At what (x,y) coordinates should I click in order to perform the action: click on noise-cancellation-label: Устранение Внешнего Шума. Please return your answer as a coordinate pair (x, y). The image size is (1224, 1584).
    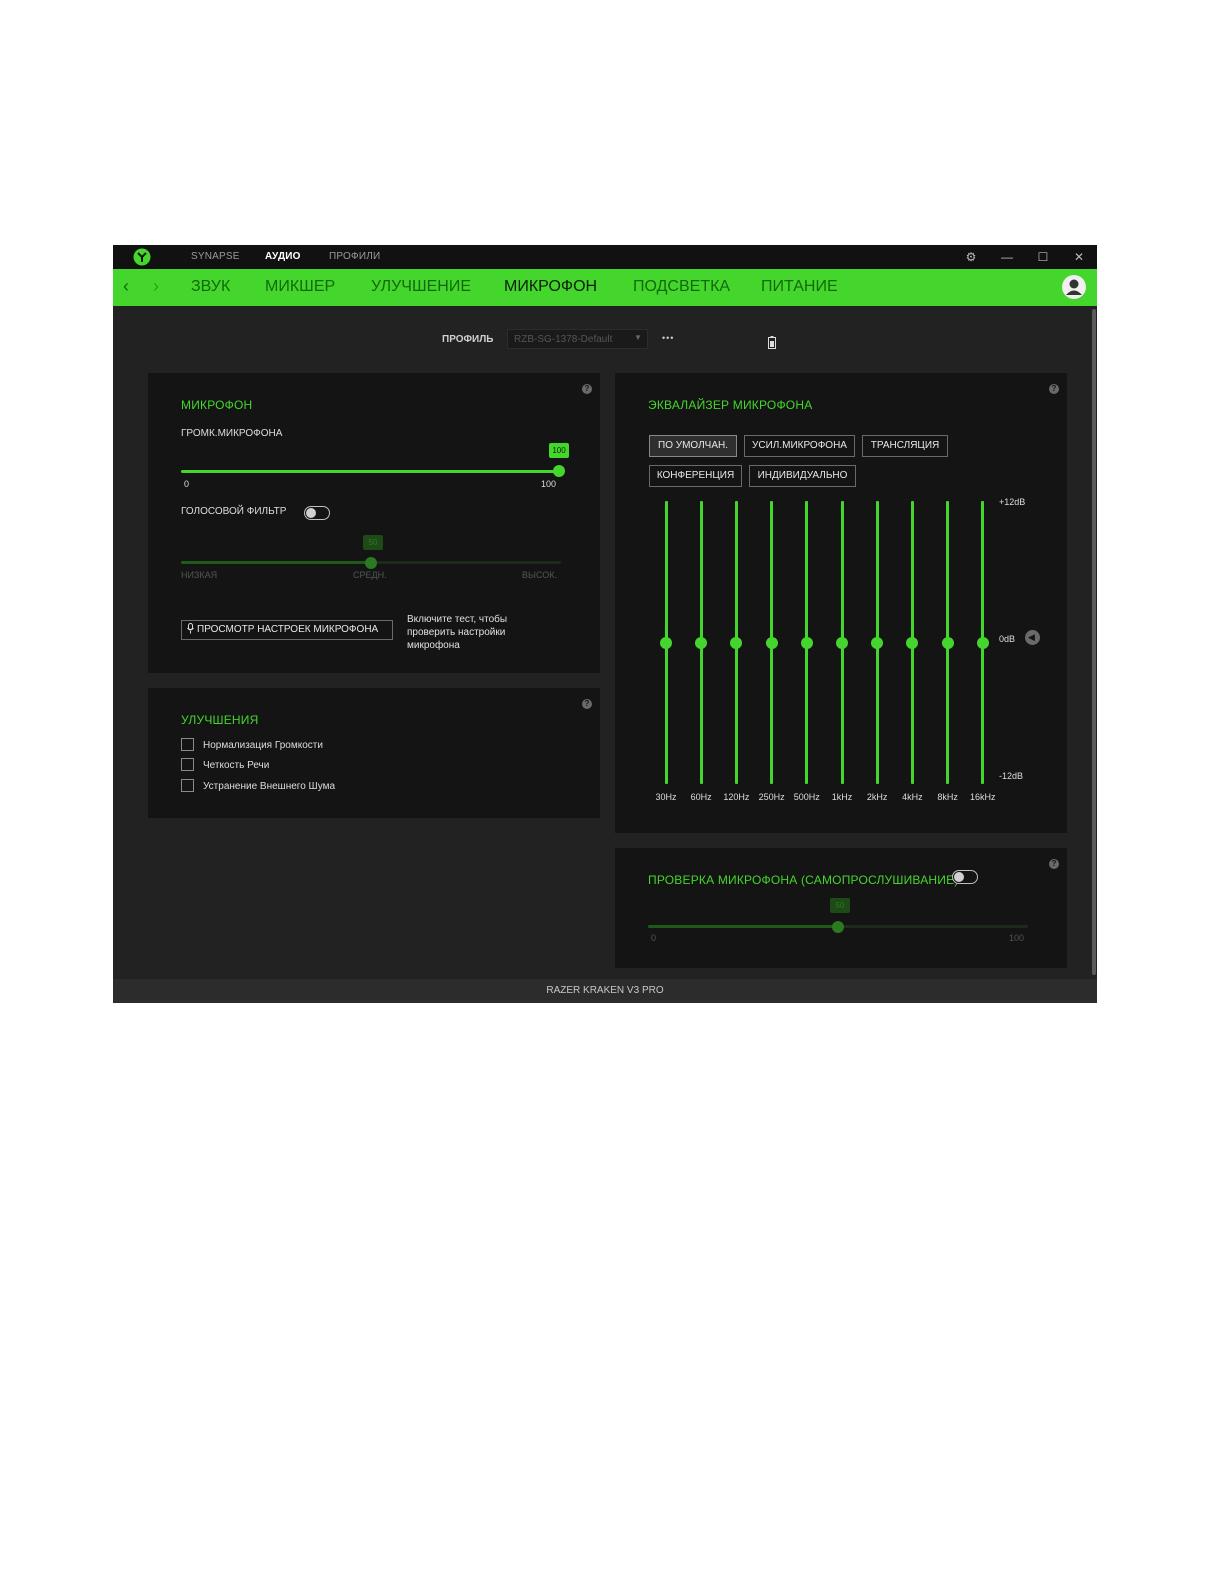
    Looking at the image, I should click on (269, 786).